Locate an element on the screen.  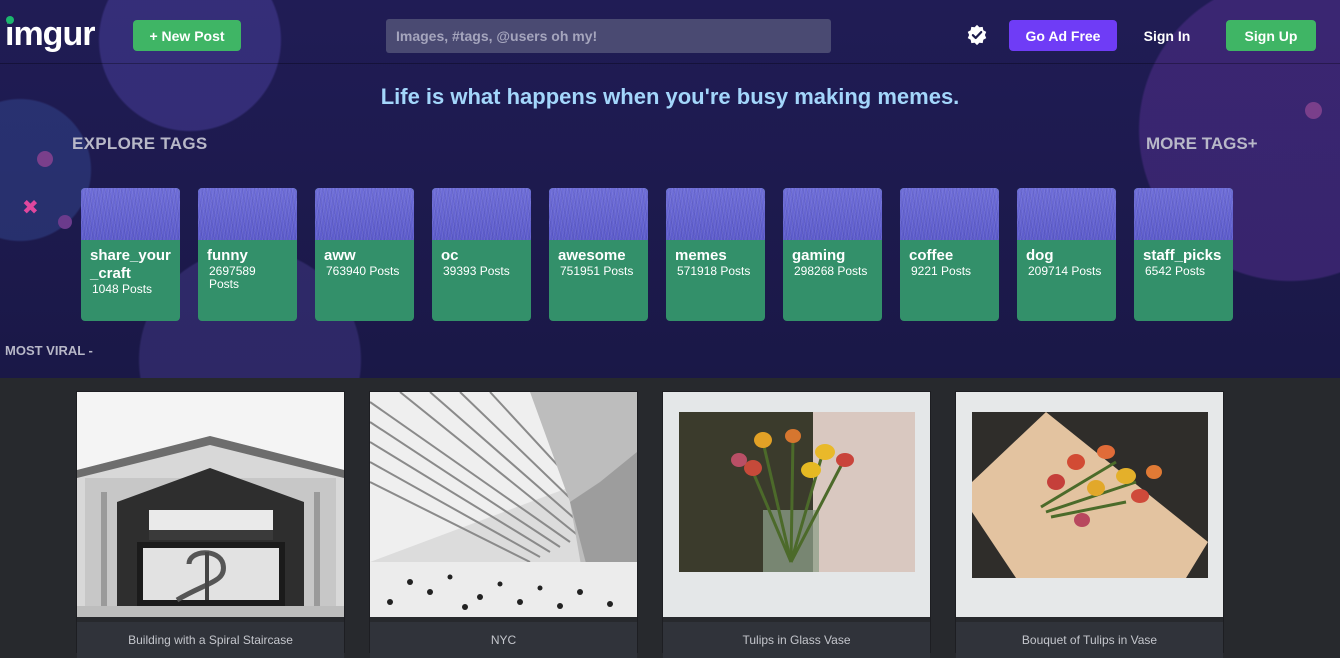
tag-name: funny is located at coordinates (227, 255).